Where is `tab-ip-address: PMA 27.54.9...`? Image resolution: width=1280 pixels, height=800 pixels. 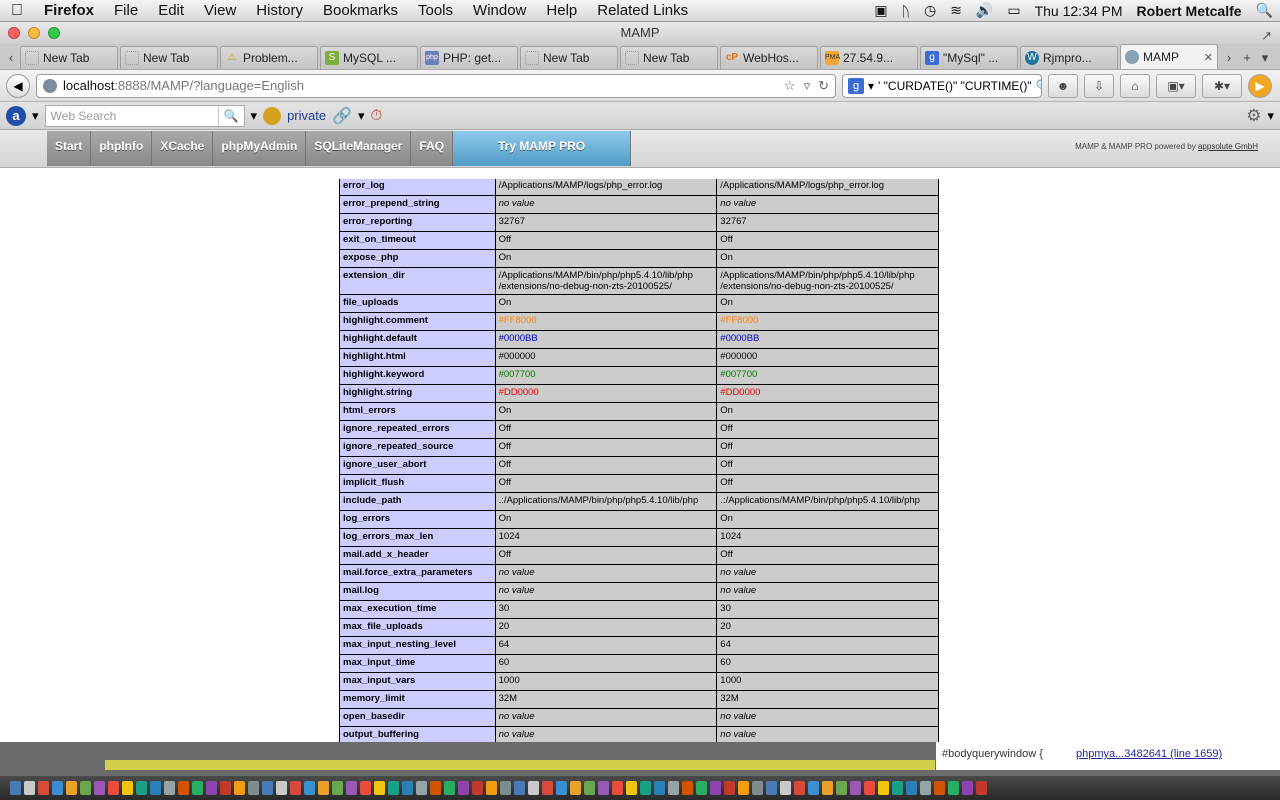 tab-ip-address: PMA 27.54.9... is located at coordinates (869, 57).